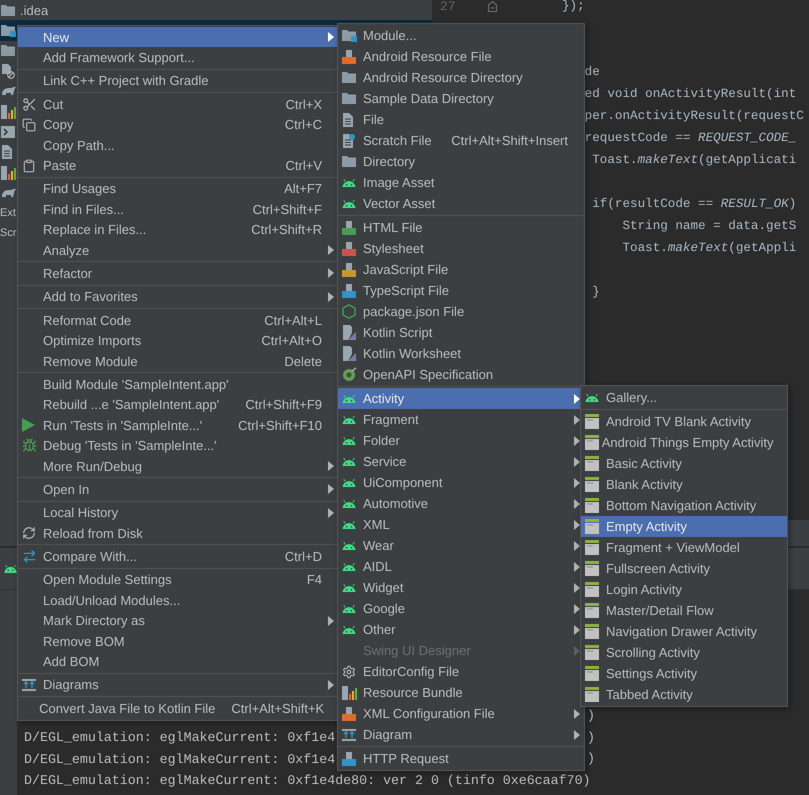 The height and width of the screenshot is (795, 809). Describe the element at coordinates (694, 204) in the screenshot. I see `code-line: if(resultCode == RESULT_OK)` at that location.